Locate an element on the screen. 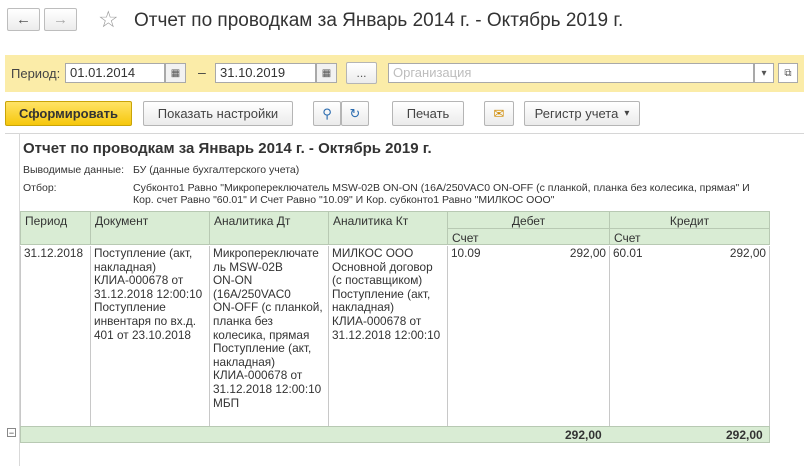 The image size is (804, 467). collapse-group-icon: − is located at coordinates (11, 433).